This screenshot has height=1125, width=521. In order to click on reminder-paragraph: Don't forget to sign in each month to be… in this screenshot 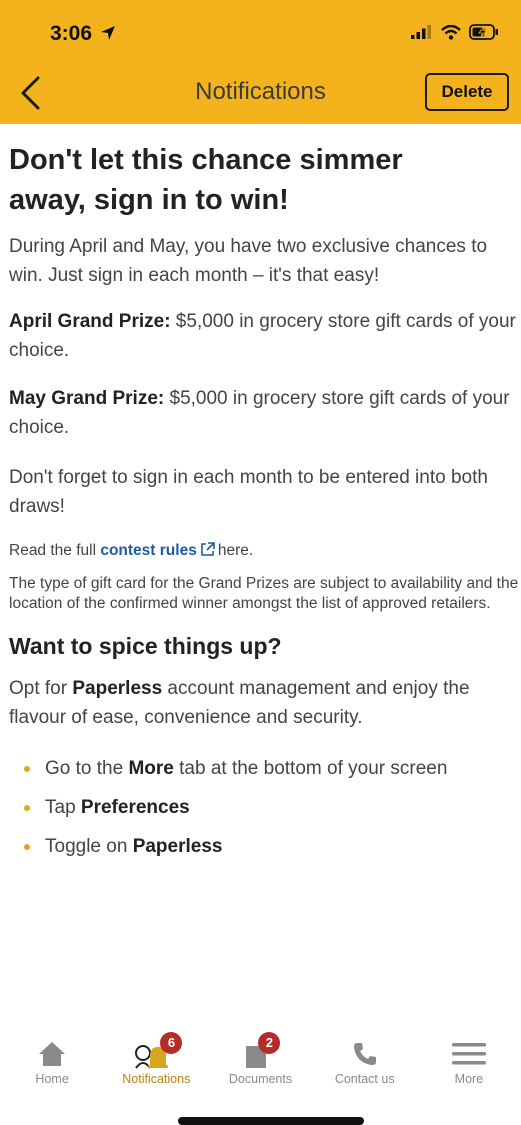, I will do `click(248, 492)`.